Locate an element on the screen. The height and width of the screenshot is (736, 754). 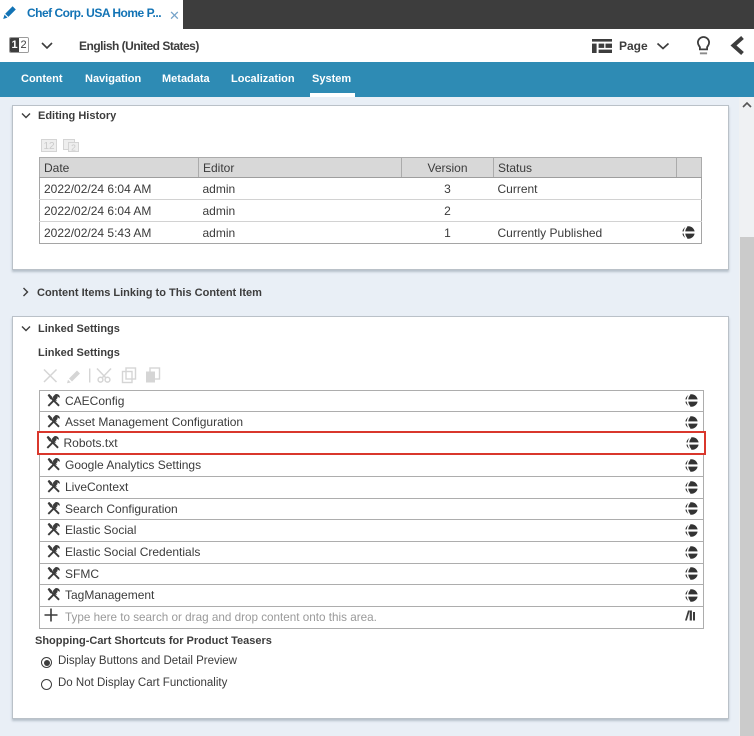
svg-text: 2 is located at coordinates (73, 148).